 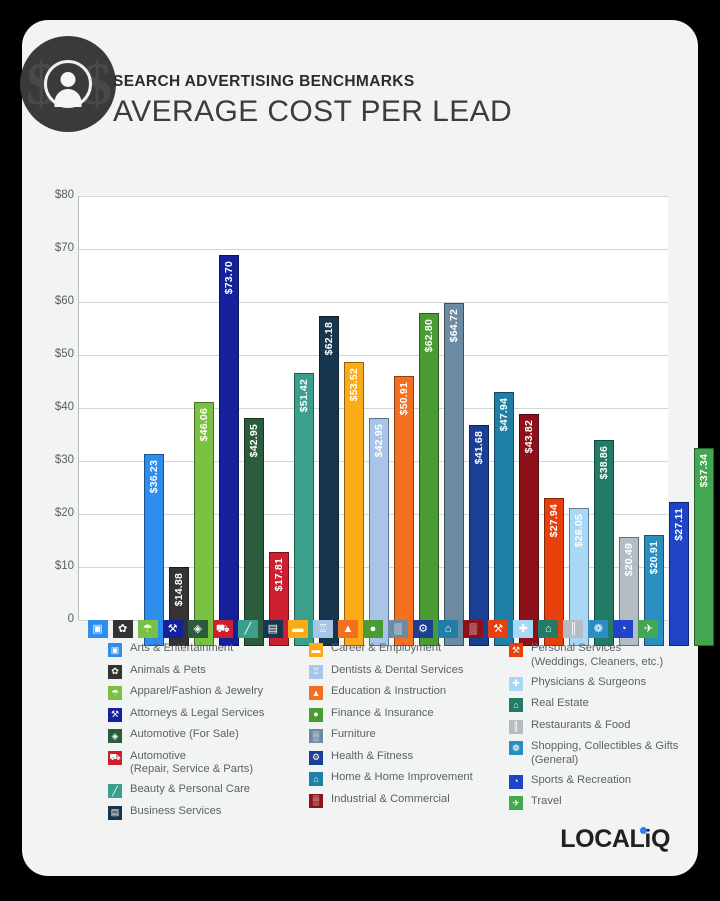 I want to click on legend-item-label: Business Services, so click(x=176, y=810).